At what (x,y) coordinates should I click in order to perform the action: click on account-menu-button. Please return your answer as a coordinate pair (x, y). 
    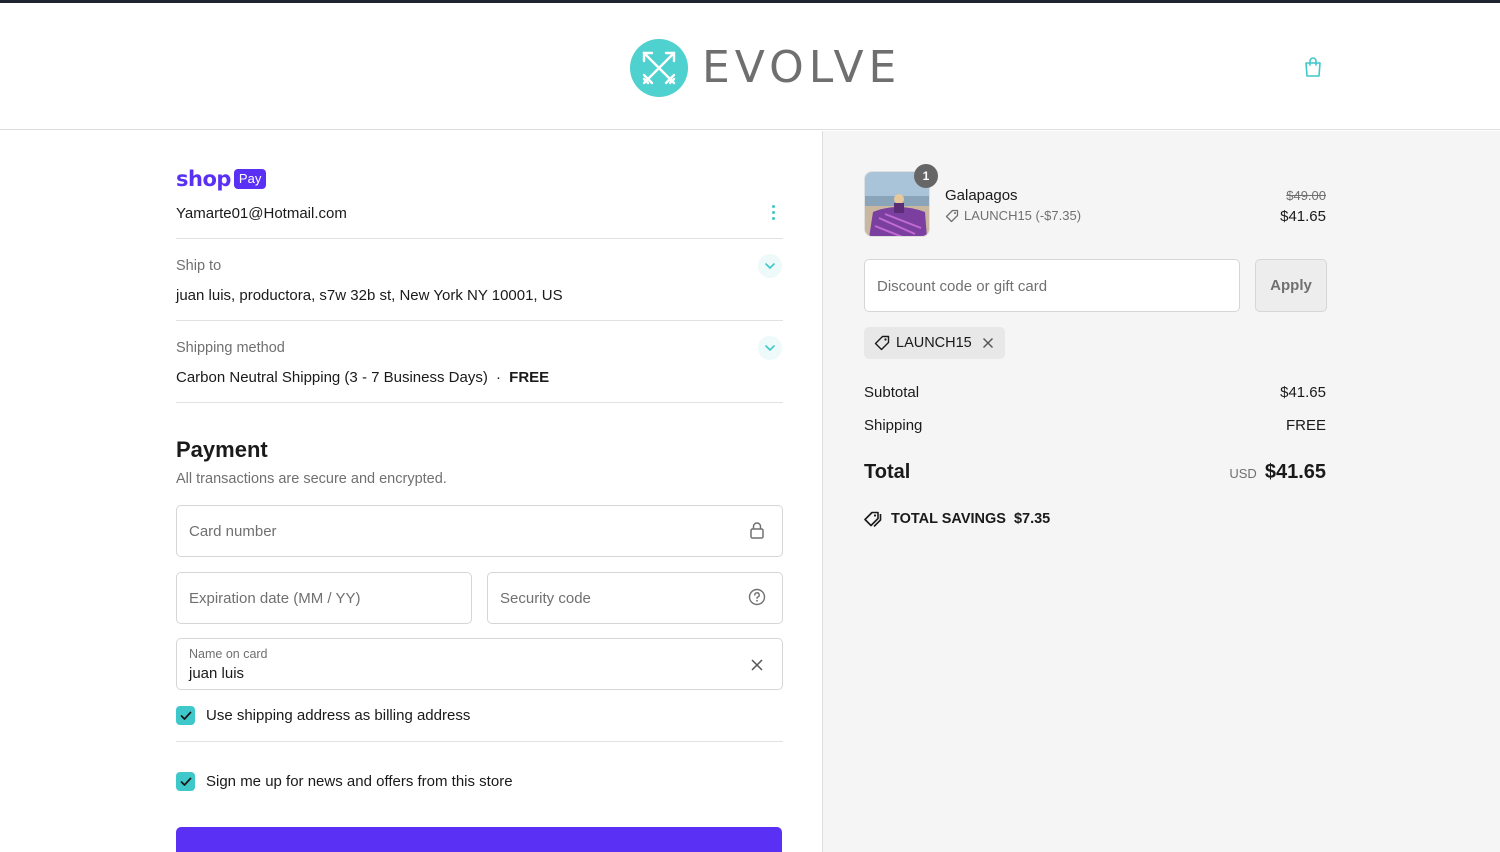
    Looking at the image, I should click on (773, 212).